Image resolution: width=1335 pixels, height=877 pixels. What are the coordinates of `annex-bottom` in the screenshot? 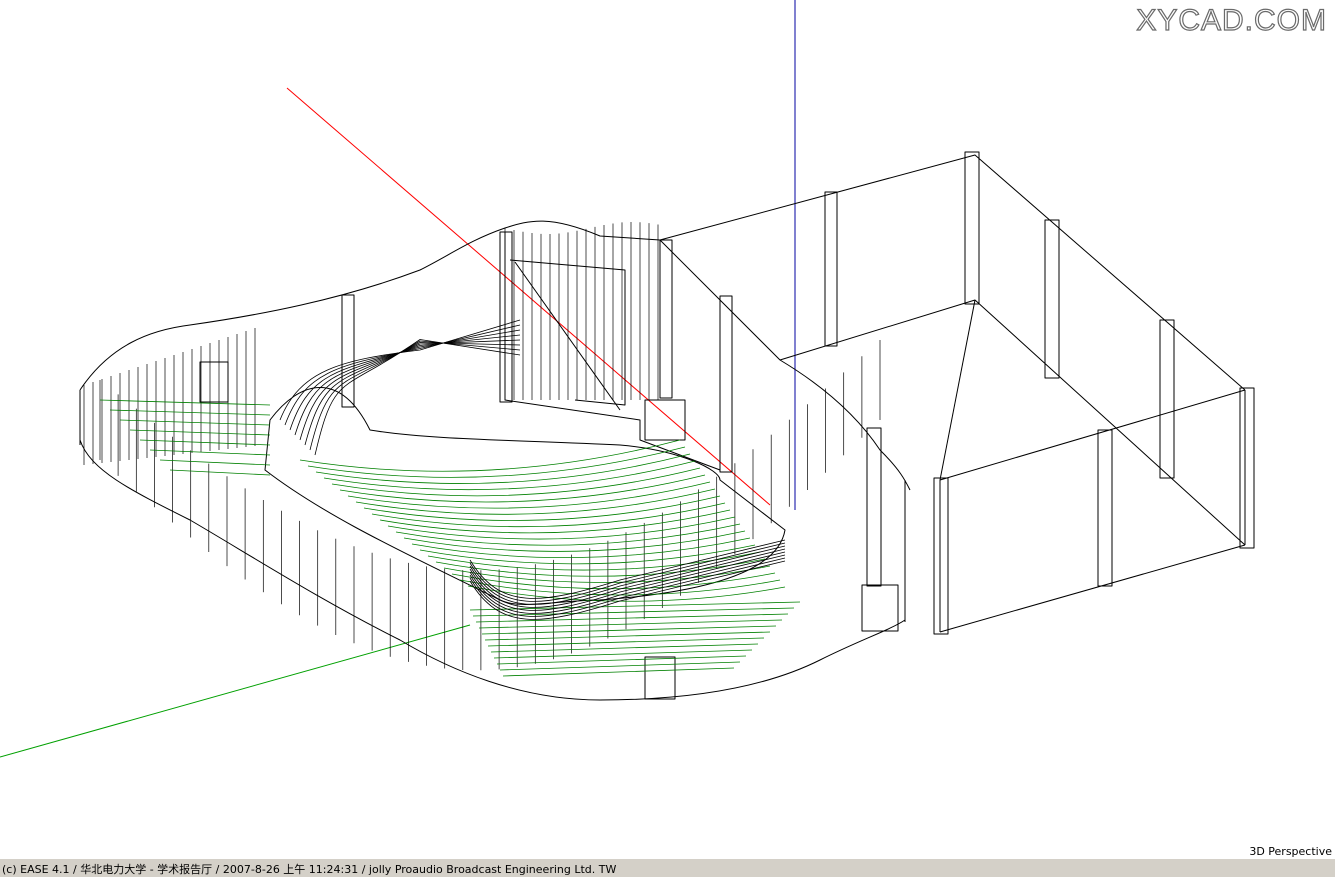 It's located at (1092, 588).